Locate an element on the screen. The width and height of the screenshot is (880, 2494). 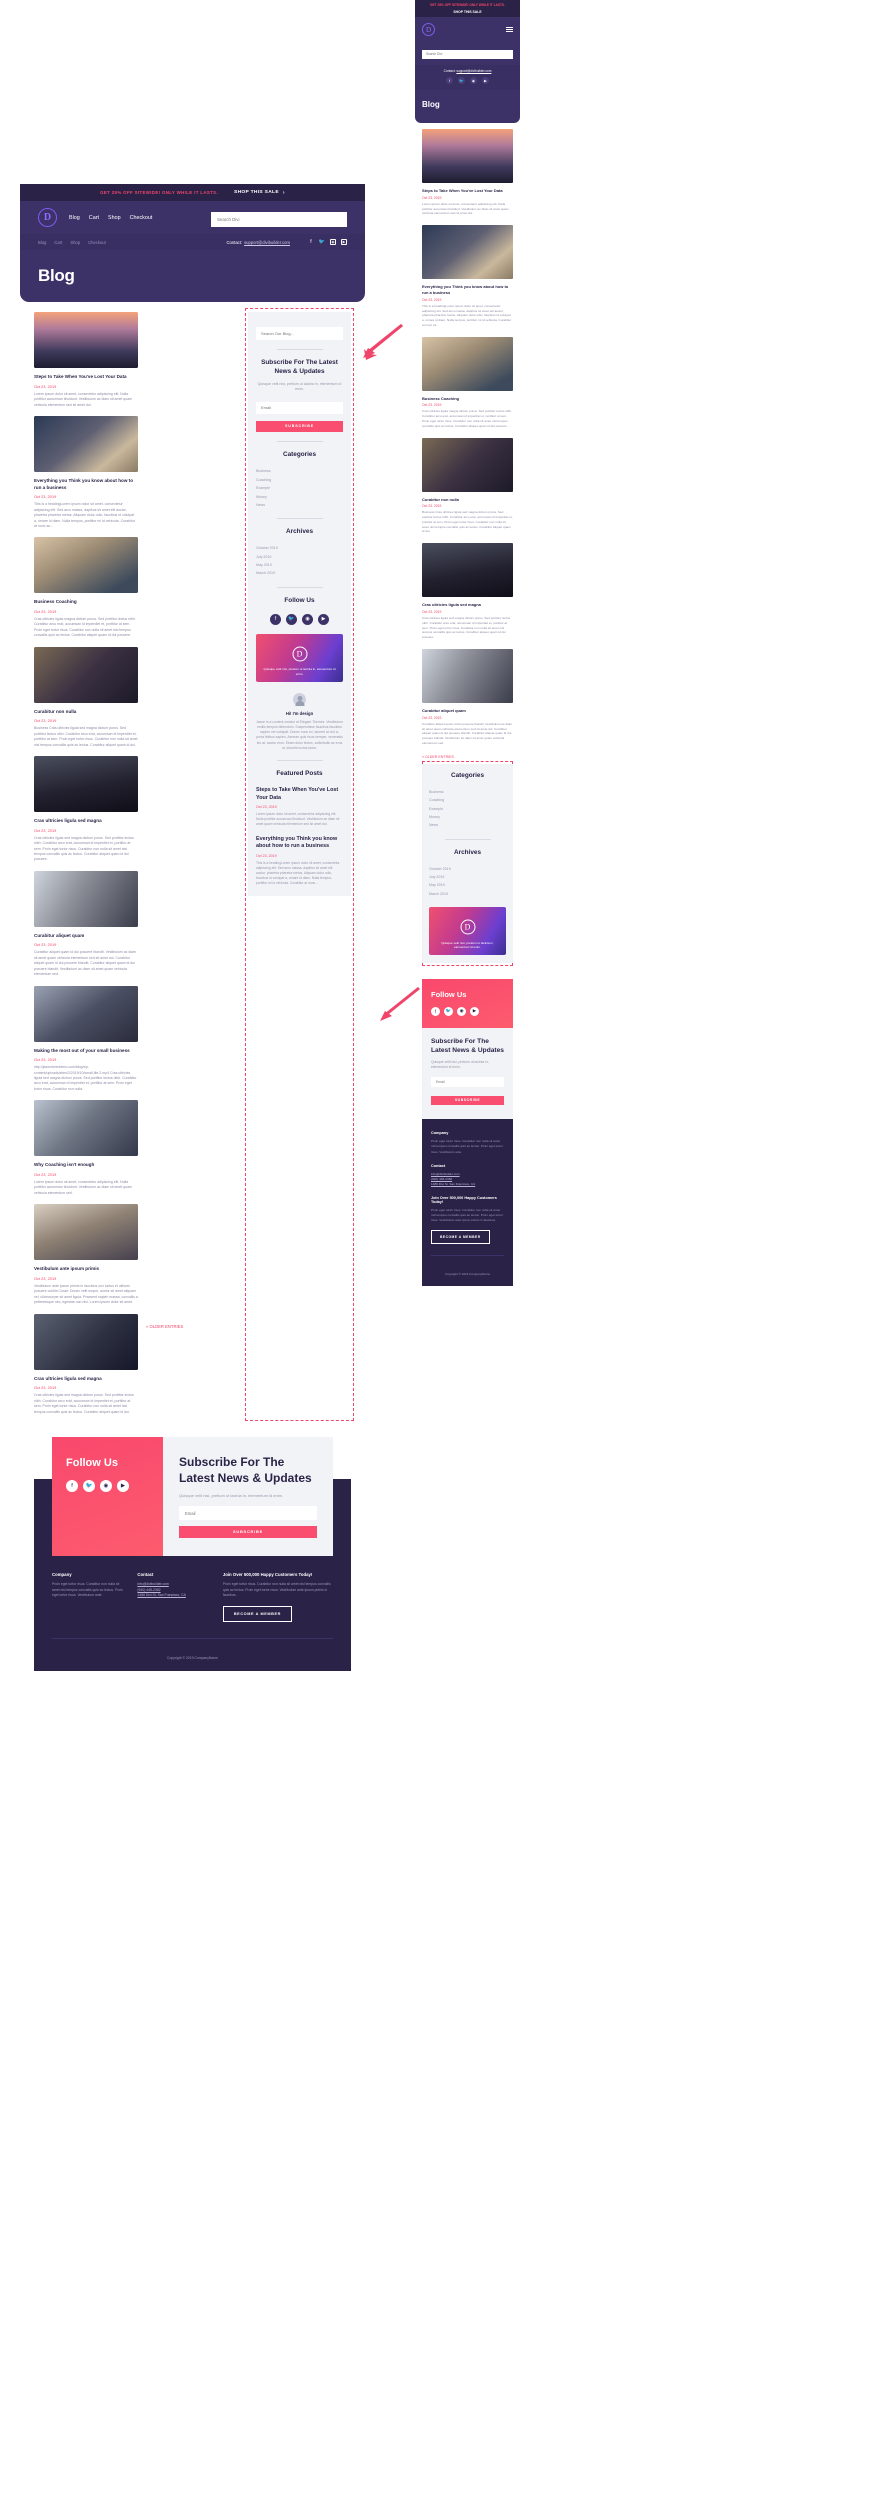
mobile-search-input is located at coordinates (467, 54).